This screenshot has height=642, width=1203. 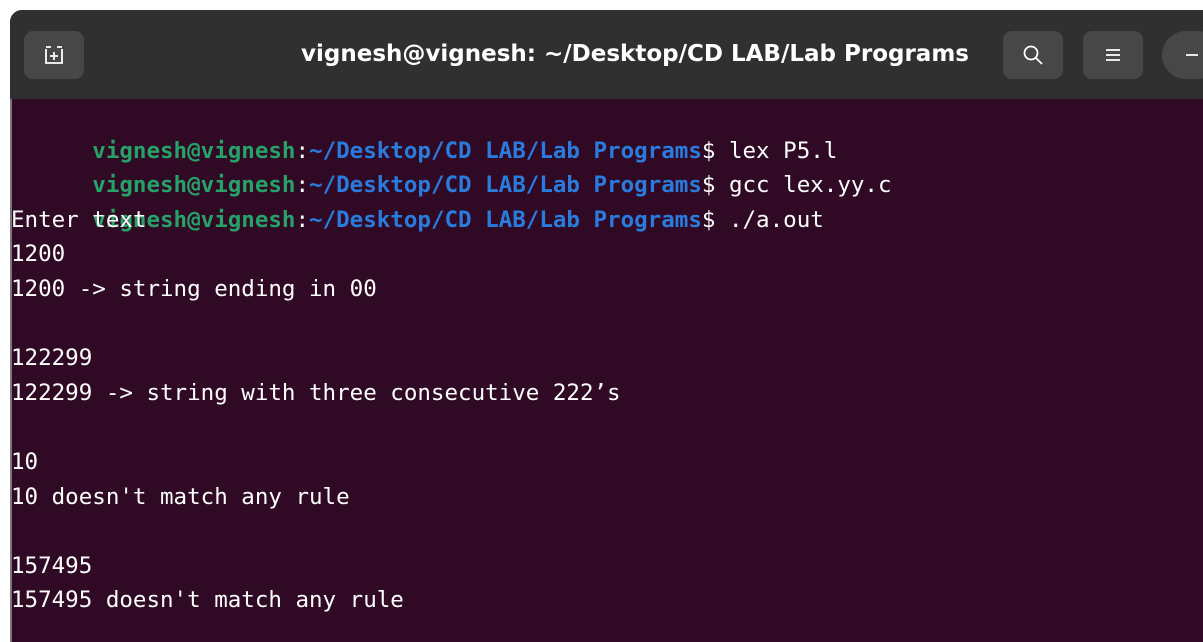 What do you see at coordinates (38, 254) in the screenshot?
I see `output-line: 1200` at bounding box center [38, 254].